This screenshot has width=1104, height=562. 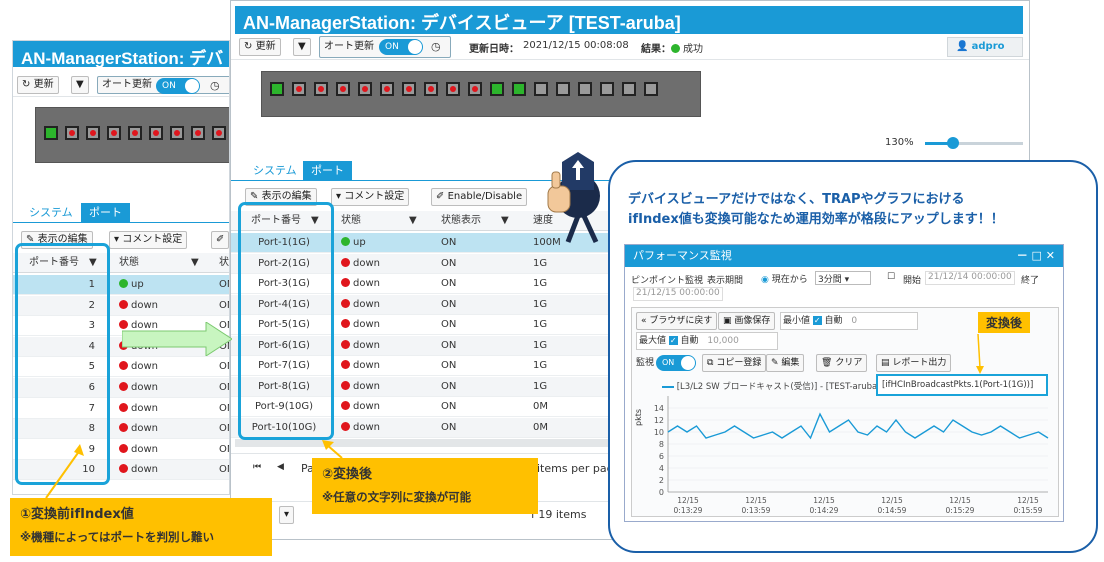 I want to click on clock-icon: ◷, so click(x=436, y=46).